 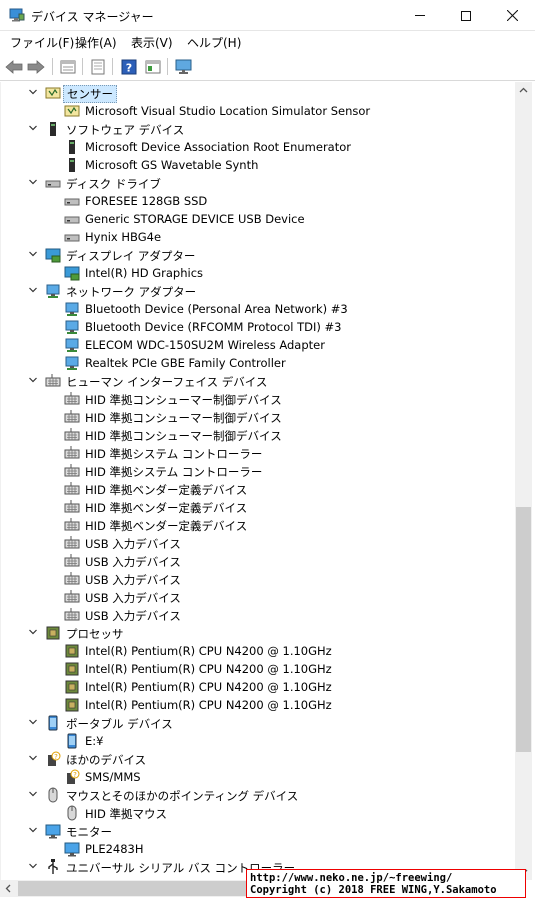 What do you see at coordinates (152, 42) in the screenshot?
I see `menu-view: 表示(V)` at bounding box center [152, 42].